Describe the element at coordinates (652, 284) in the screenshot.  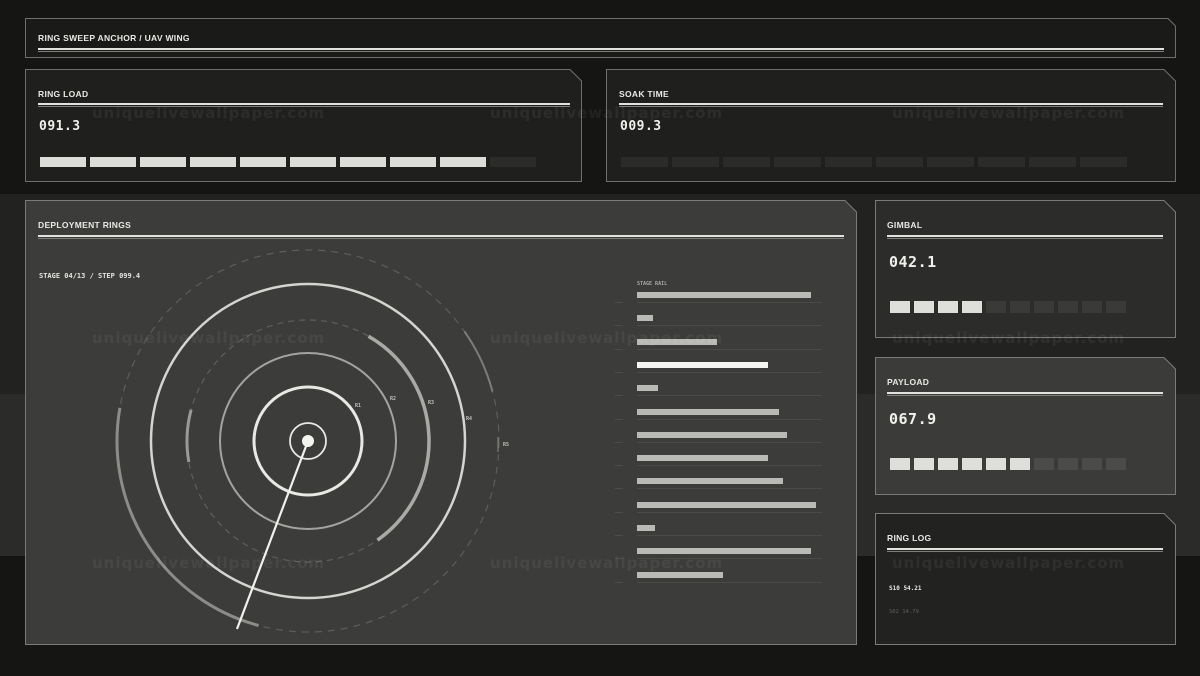
I see `stage-rail-title: STAGE RAIL` at that location.